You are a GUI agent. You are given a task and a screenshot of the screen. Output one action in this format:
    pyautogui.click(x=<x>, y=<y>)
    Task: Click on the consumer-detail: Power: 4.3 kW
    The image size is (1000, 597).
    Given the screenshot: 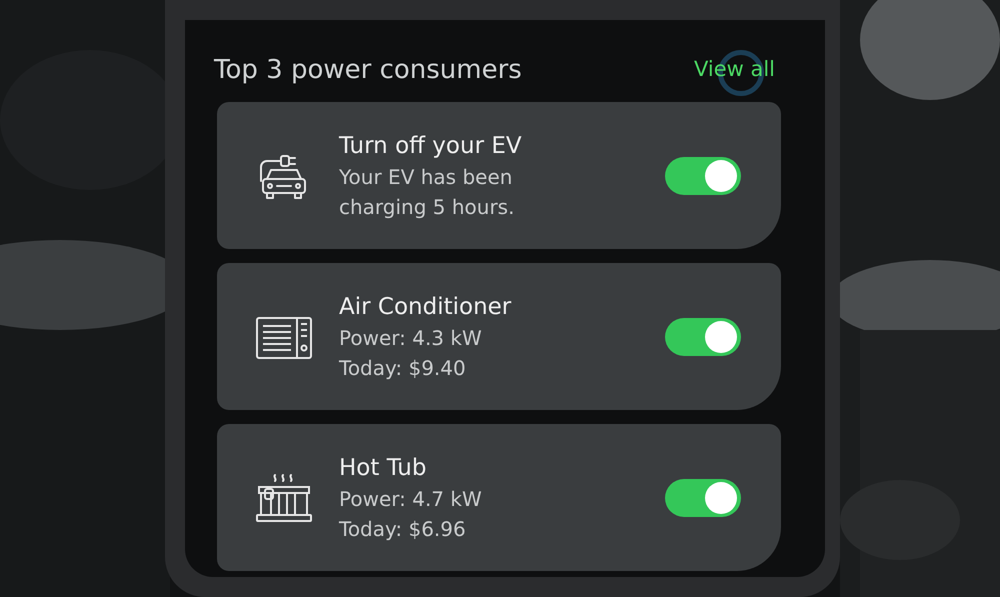 What is the action you would take?
    pyautogui.click(x=411, y=338)
    